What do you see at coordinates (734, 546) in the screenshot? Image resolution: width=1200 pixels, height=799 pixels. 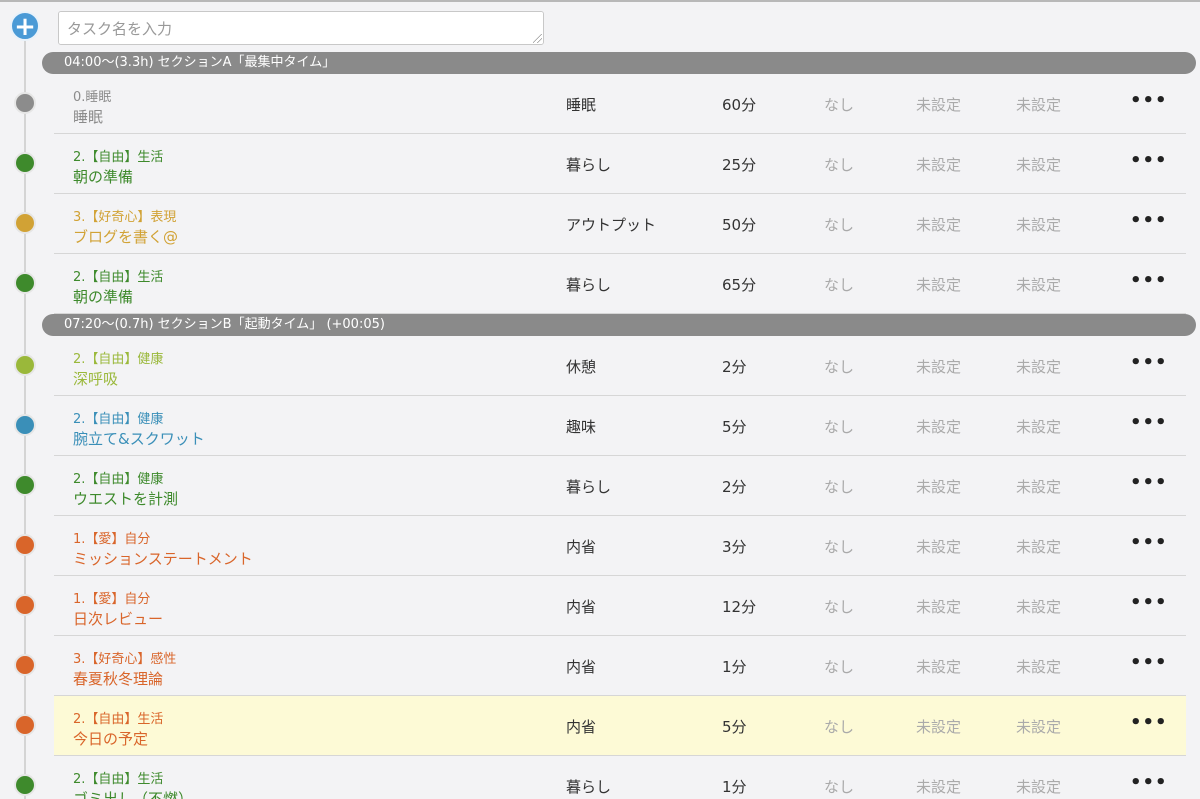 I see `task-duration: 3分` at bounding box center [734, 546].